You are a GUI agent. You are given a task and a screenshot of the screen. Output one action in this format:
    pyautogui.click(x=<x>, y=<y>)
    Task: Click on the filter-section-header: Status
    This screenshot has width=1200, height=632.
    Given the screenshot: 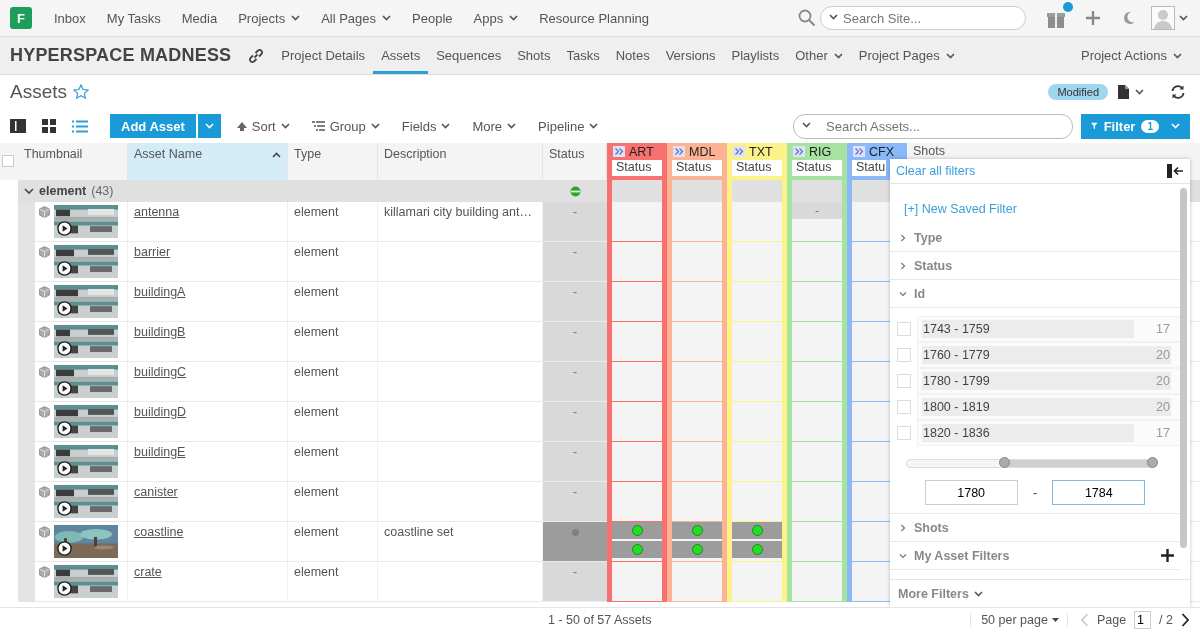 What is the action you would take?
    pyautogui.click(x=1035, y=266)
    